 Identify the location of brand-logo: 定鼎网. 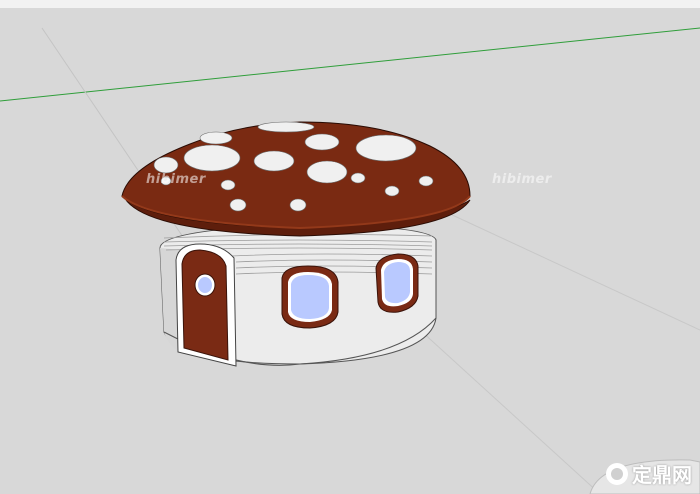
(649, 473).